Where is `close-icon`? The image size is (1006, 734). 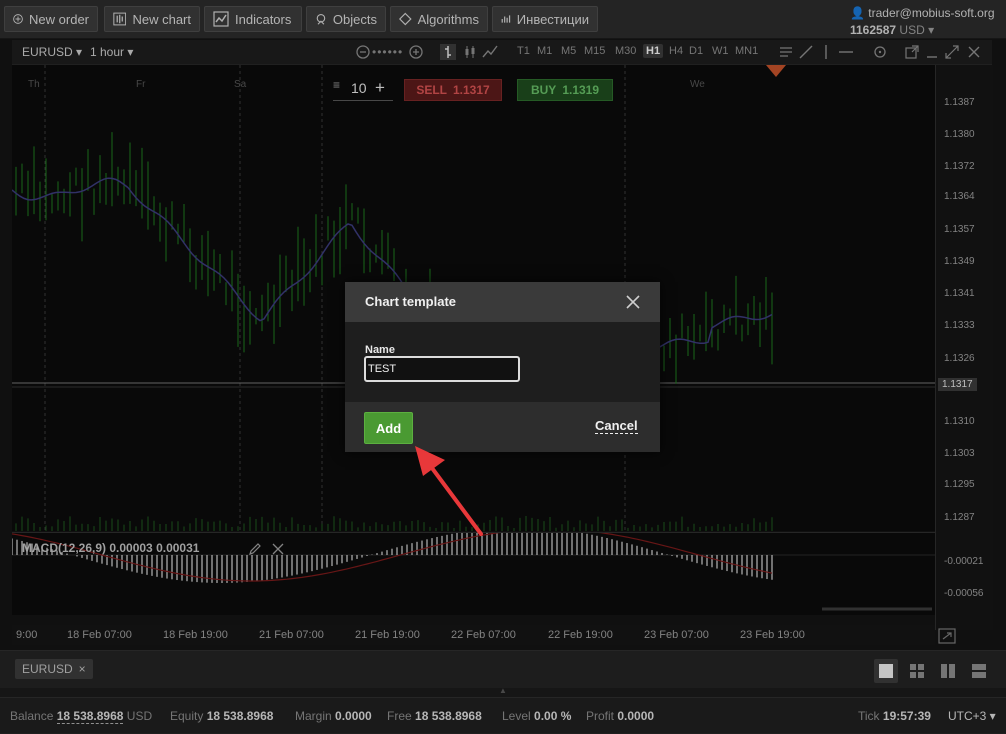
close-icon is located at coordinates (633, 302).